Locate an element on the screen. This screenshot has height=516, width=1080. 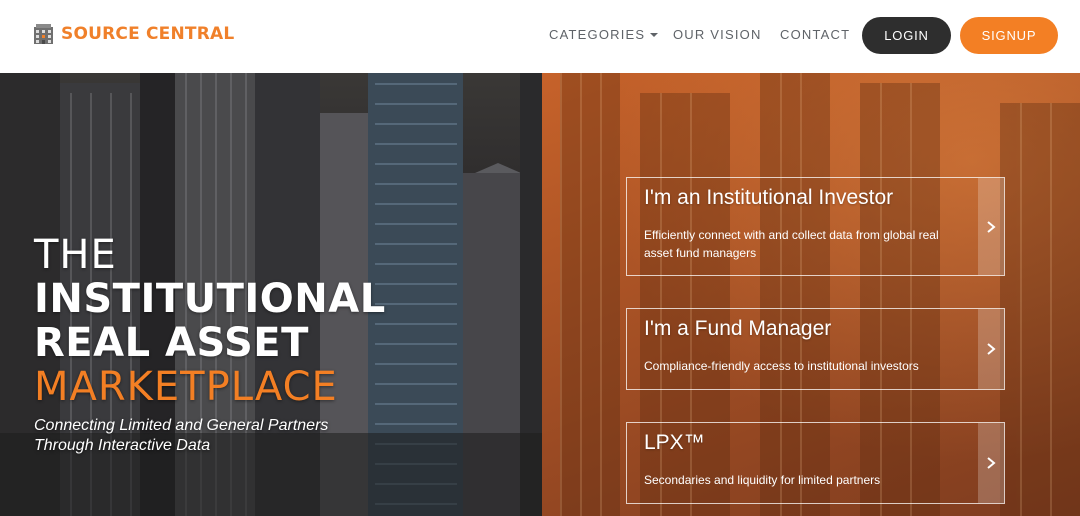
login-button: LOGIN is located at coordinates (906, 35).